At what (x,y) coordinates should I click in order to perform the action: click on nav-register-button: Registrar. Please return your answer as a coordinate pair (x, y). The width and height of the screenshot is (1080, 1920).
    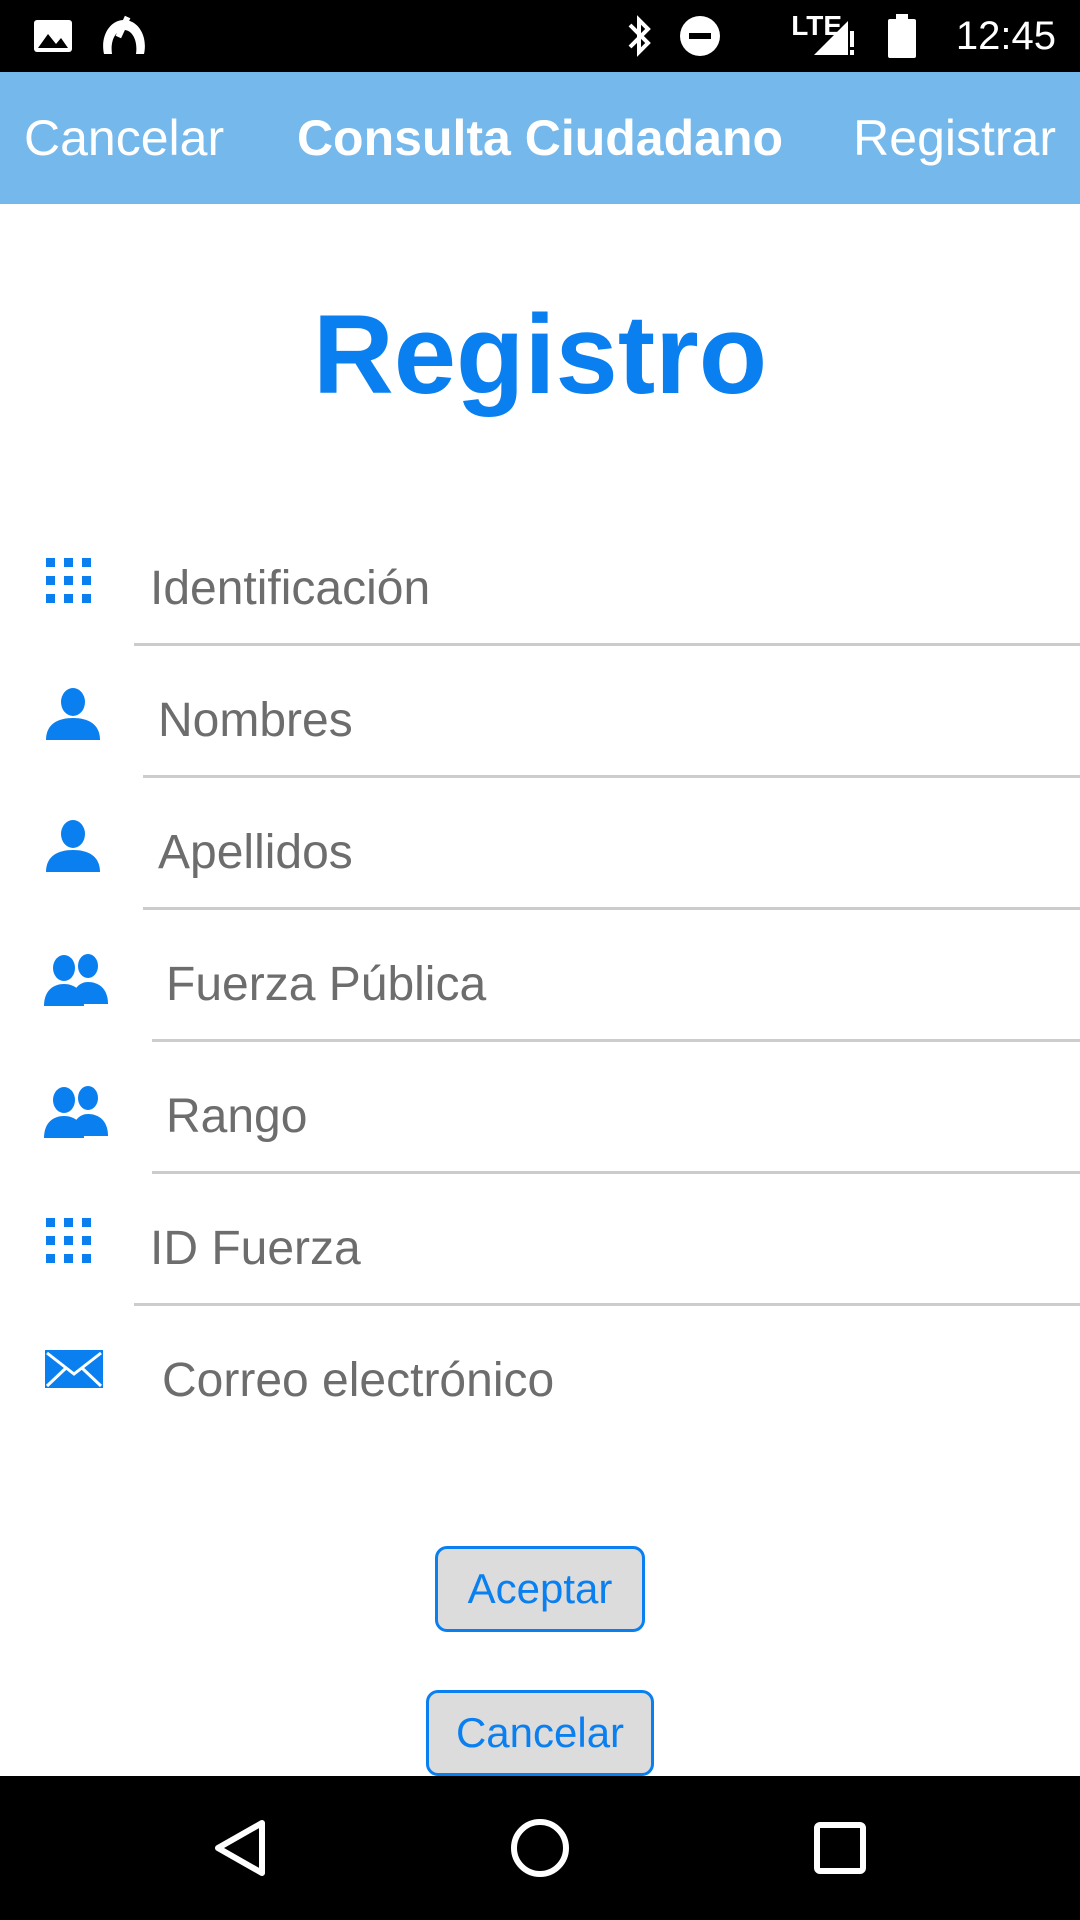
    Looking at the image, I should click on (954, 138).